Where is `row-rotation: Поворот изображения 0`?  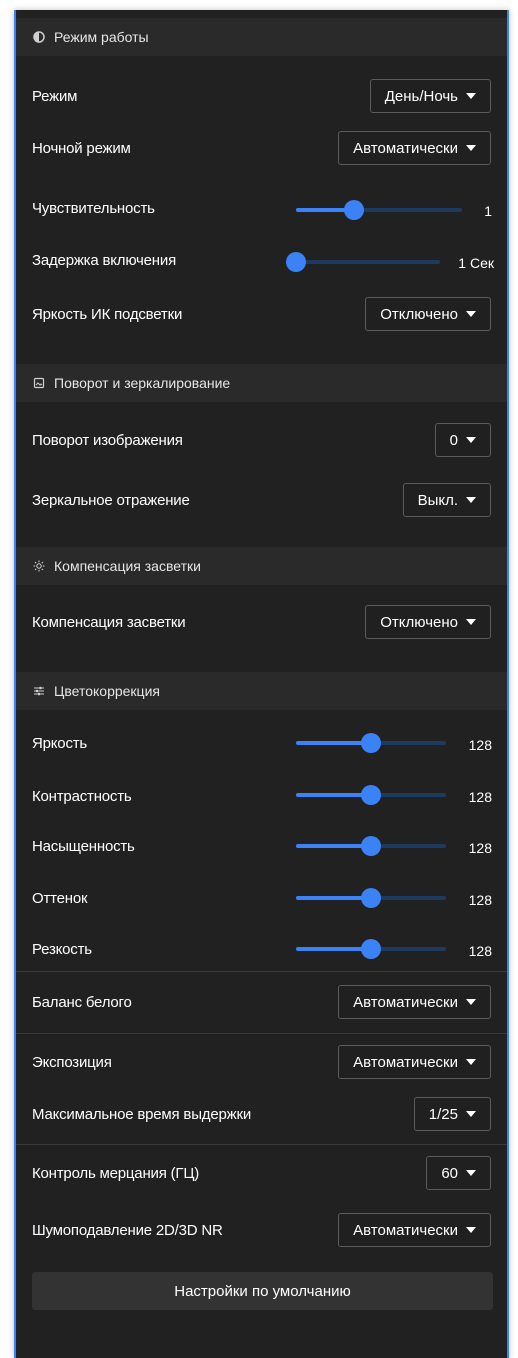
row-rotation: Поворот изображения 0 is located at coordinates (261, 440).